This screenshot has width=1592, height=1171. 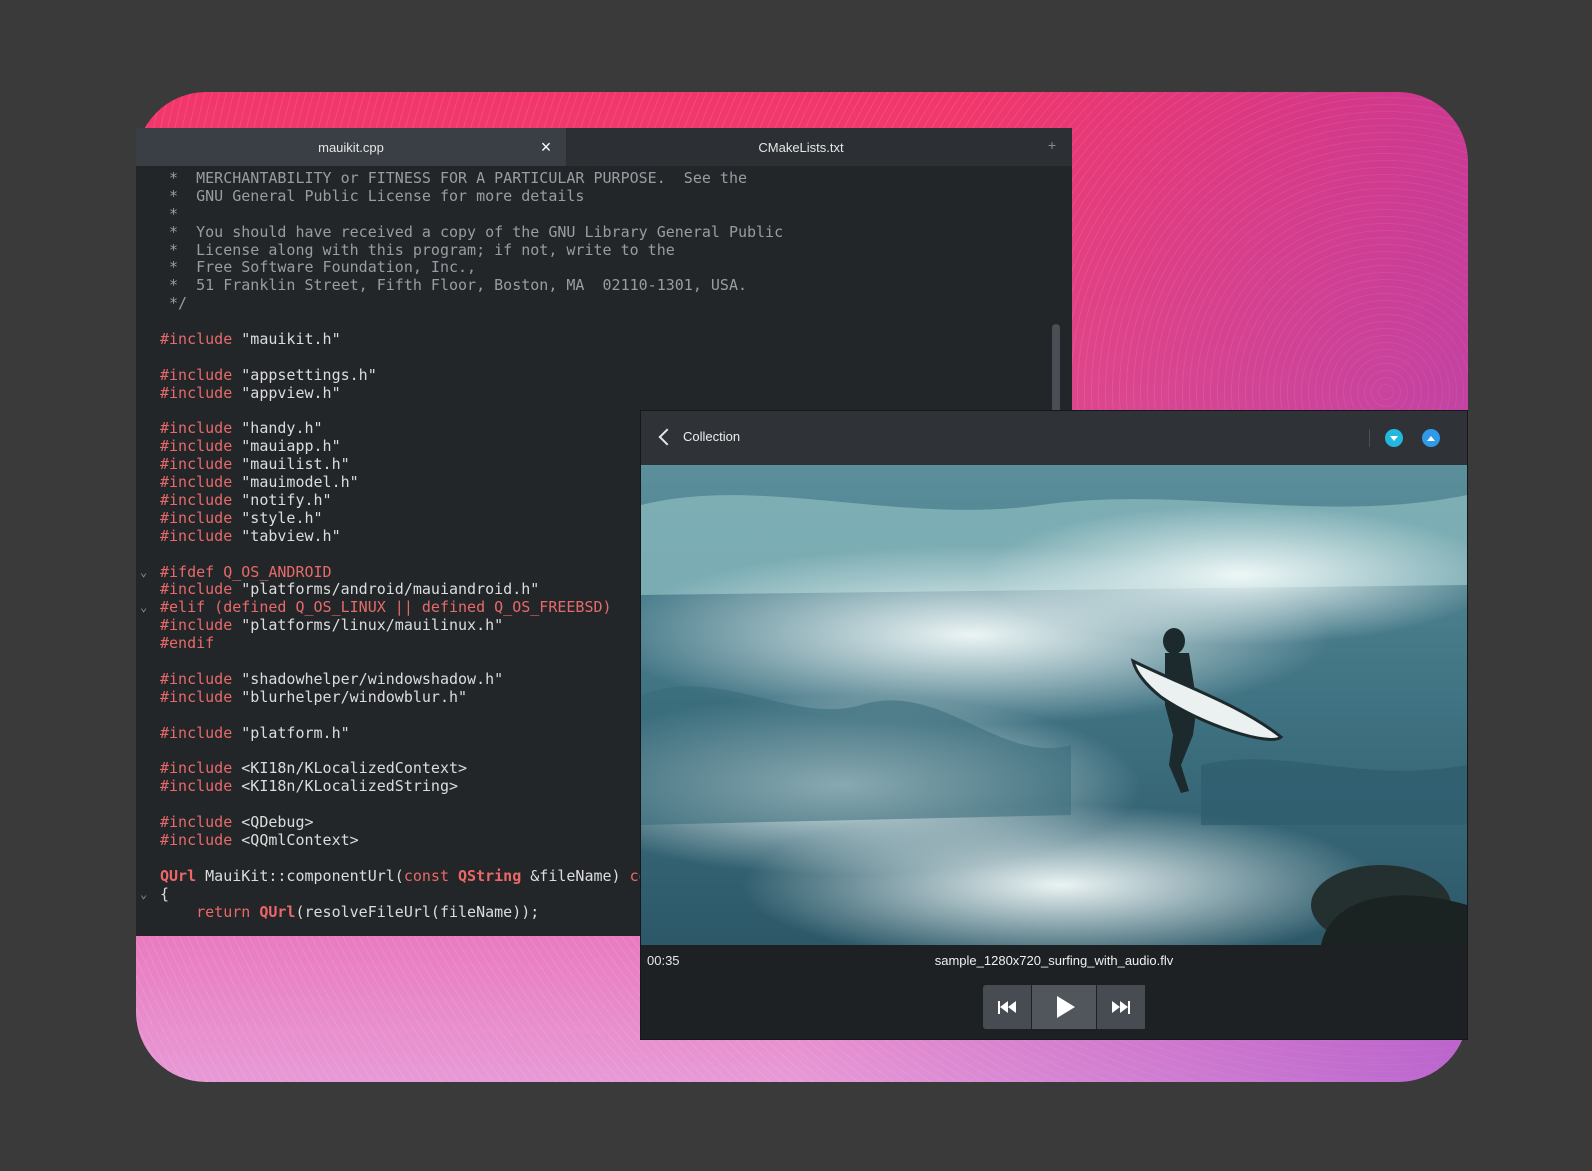 I want to click on chevron-up-icon, so click(x=1431, y=438).